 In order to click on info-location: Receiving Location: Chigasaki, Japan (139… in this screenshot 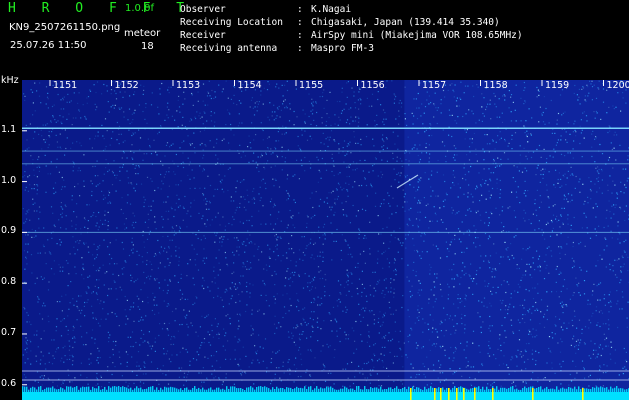, I will do `click(340, 22)`.